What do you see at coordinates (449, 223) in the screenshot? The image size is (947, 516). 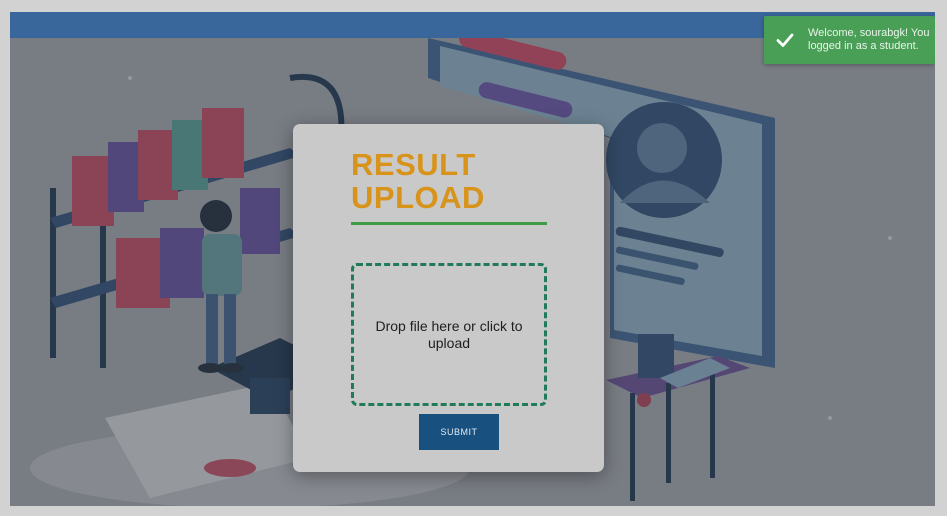 I see `title-underline-divider` at bounding box center [449, 223].